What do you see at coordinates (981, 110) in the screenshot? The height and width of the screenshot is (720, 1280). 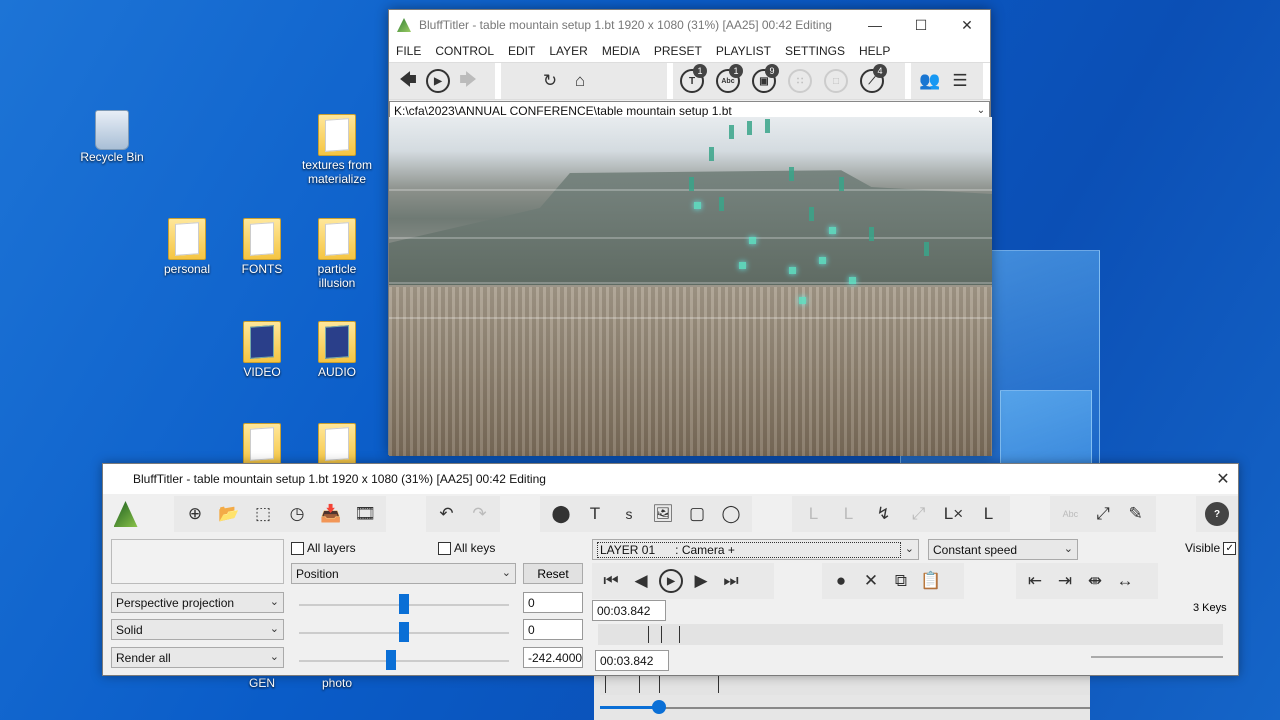 I see `chevron-down-icon: ⌄` at bounding box center [981, 110].